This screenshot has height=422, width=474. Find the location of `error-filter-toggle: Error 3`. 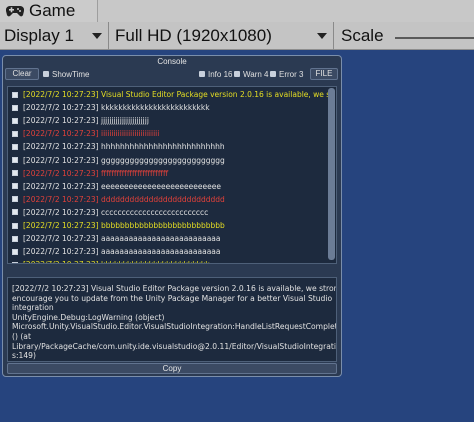

error-filter-toggle: Error 3 is located at coordinates (286, 74).